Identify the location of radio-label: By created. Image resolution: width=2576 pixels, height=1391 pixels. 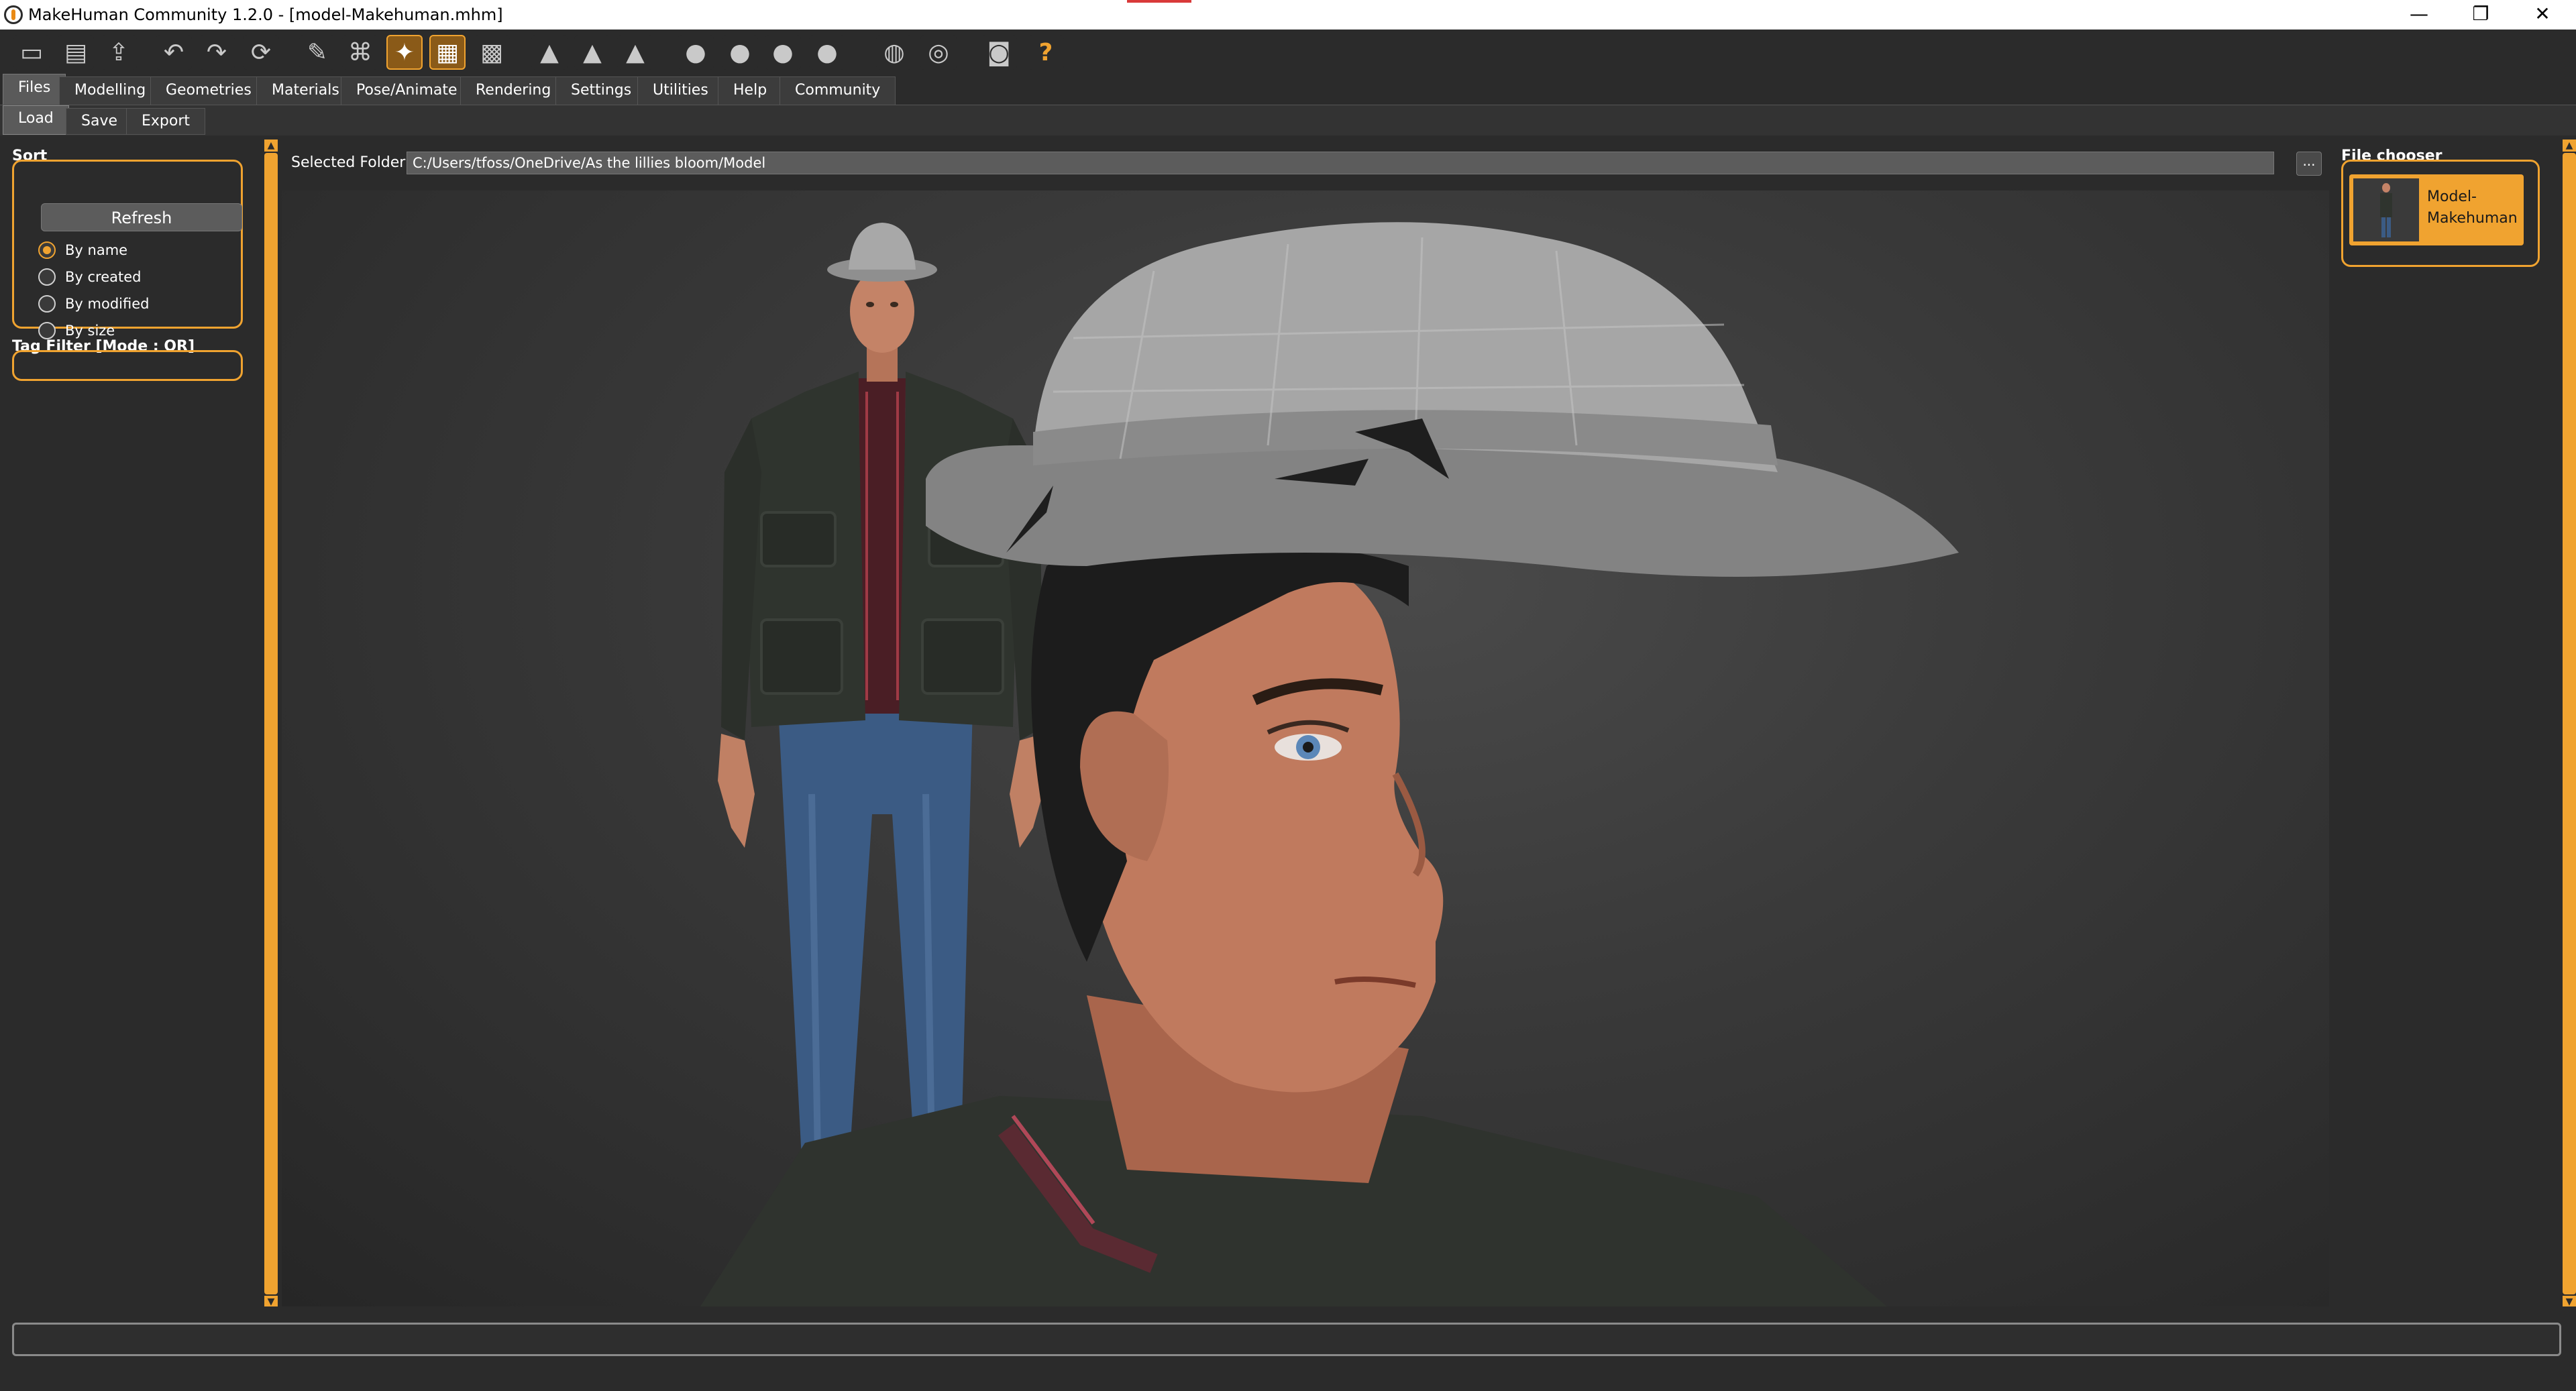
(103, 277).